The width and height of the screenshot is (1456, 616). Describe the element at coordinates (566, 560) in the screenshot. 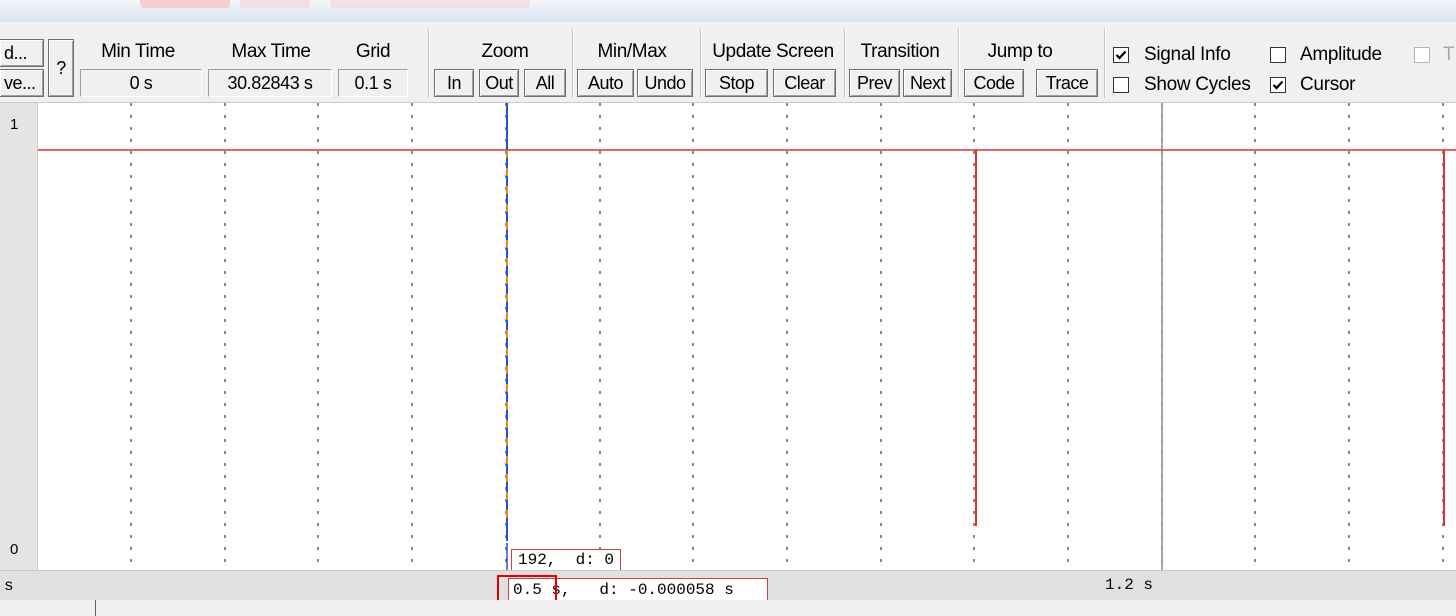

I see `value-readout: 192, d: 0` at that location.